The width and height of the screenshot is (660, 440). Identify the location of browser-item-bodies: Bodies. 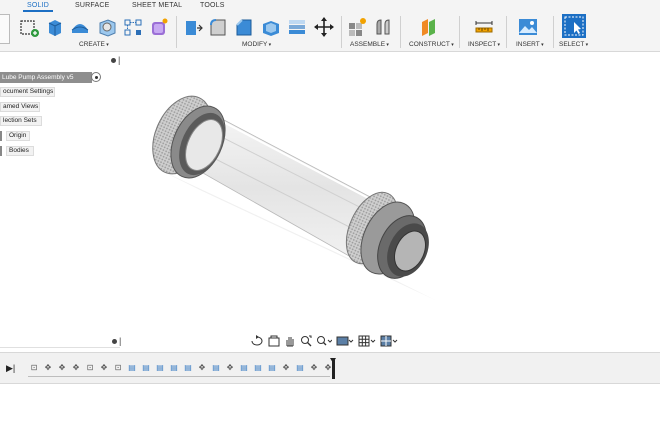
(20, 151).